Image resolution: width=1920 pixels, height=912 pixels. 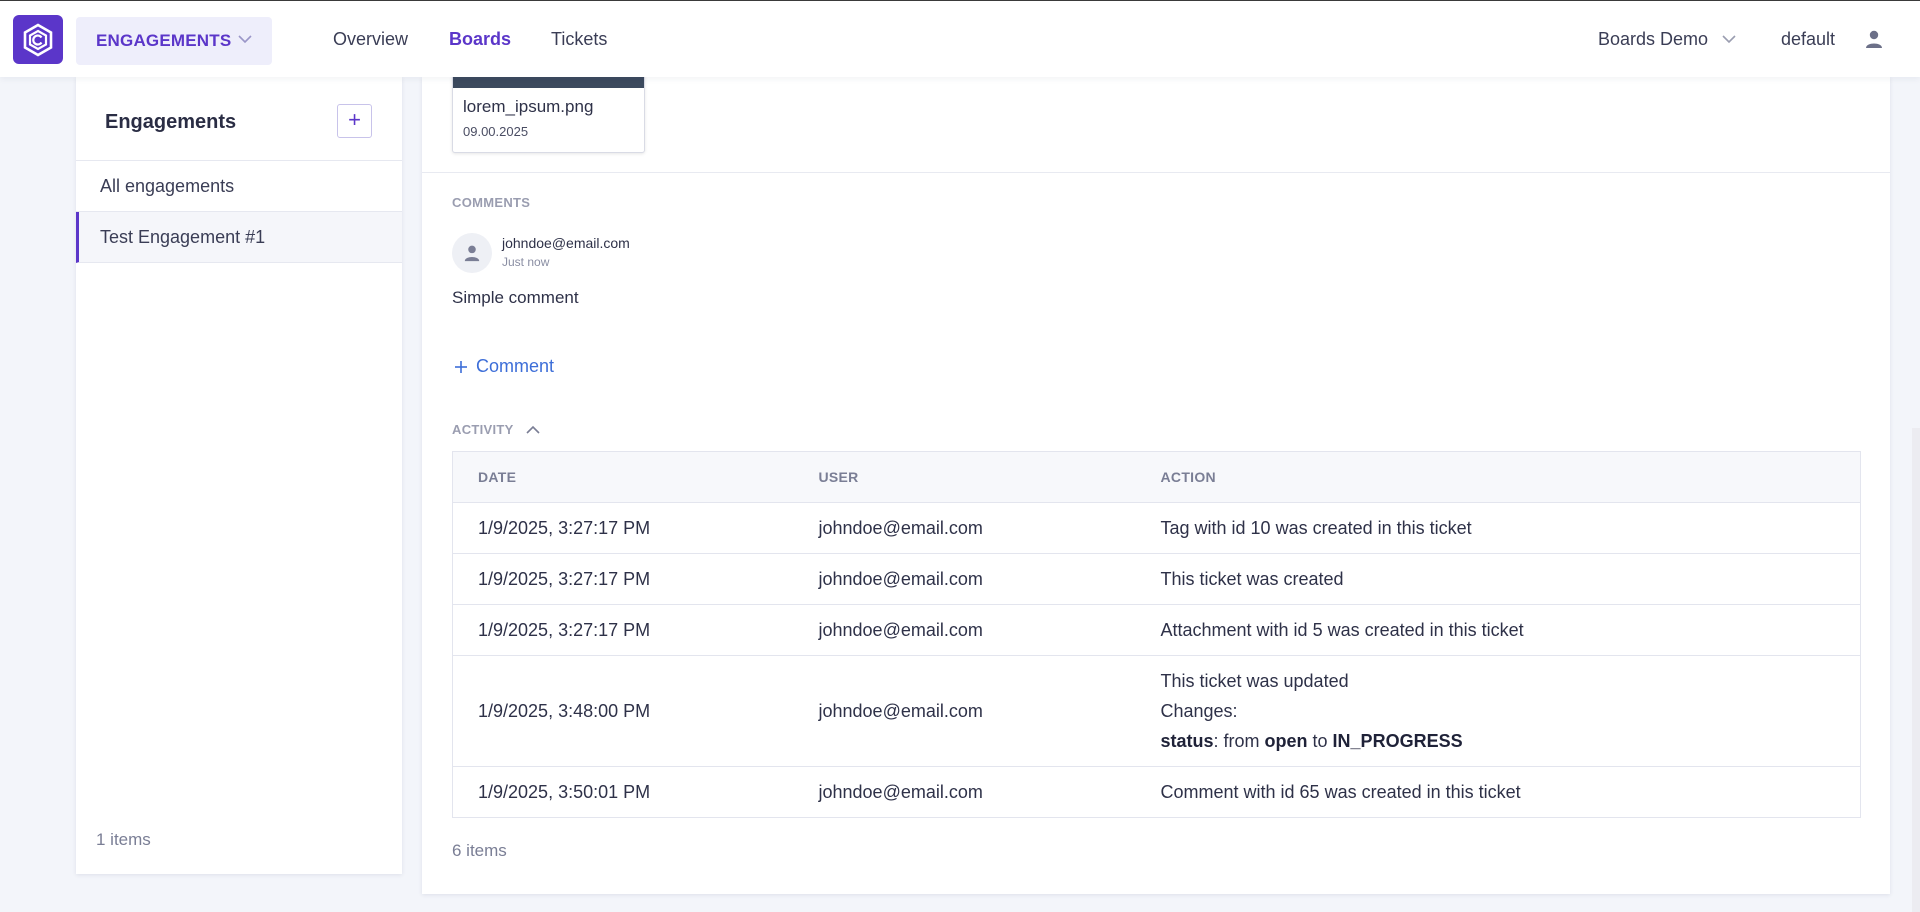 What do you see at coordinates (1286, 741) in the screenshot?
I see `change-from-value: open` at bounding box center [1286, 741].